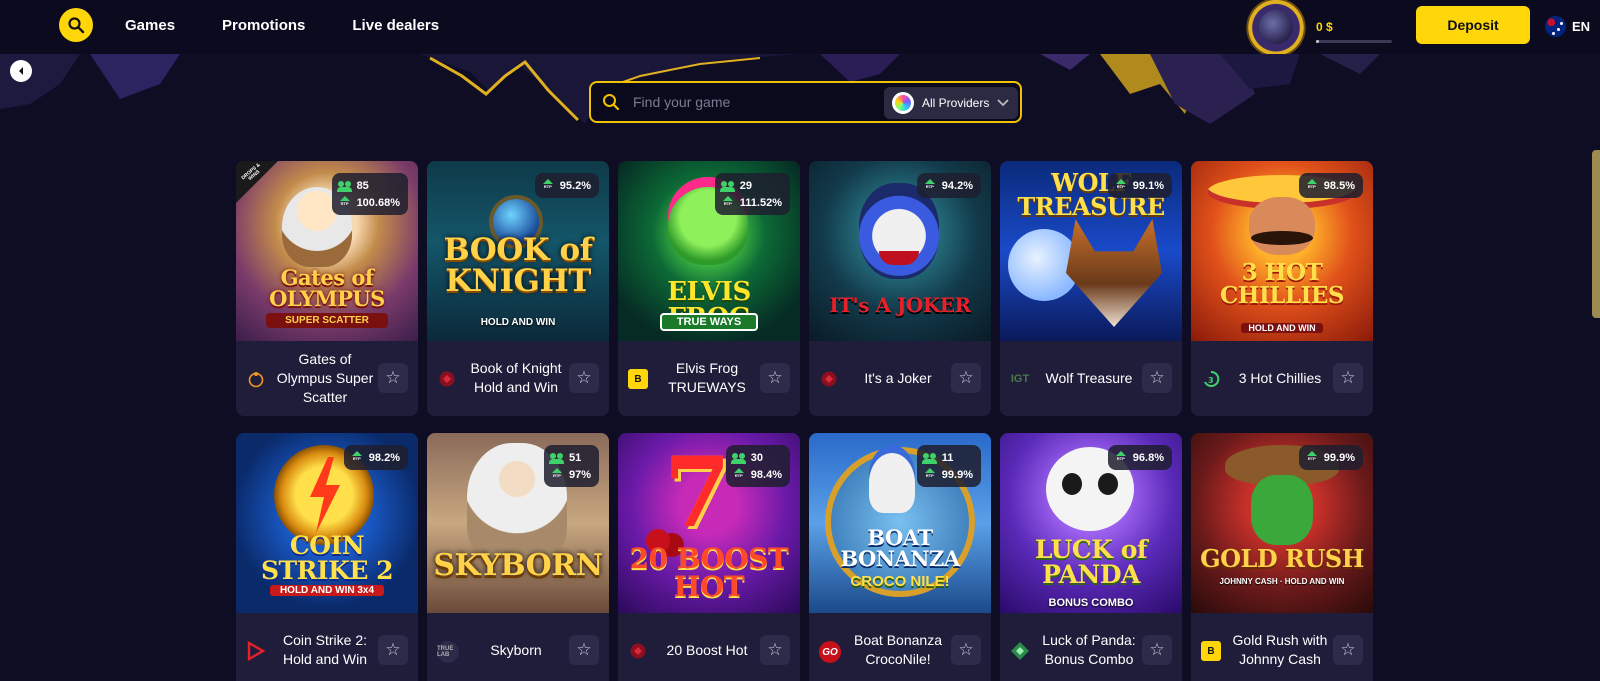 The width and height of the screenshot is (1600, 681). I want to click on game-card: IT's A JOKER RTP 94.2% It's a Joker ☆, so click(900, 288).